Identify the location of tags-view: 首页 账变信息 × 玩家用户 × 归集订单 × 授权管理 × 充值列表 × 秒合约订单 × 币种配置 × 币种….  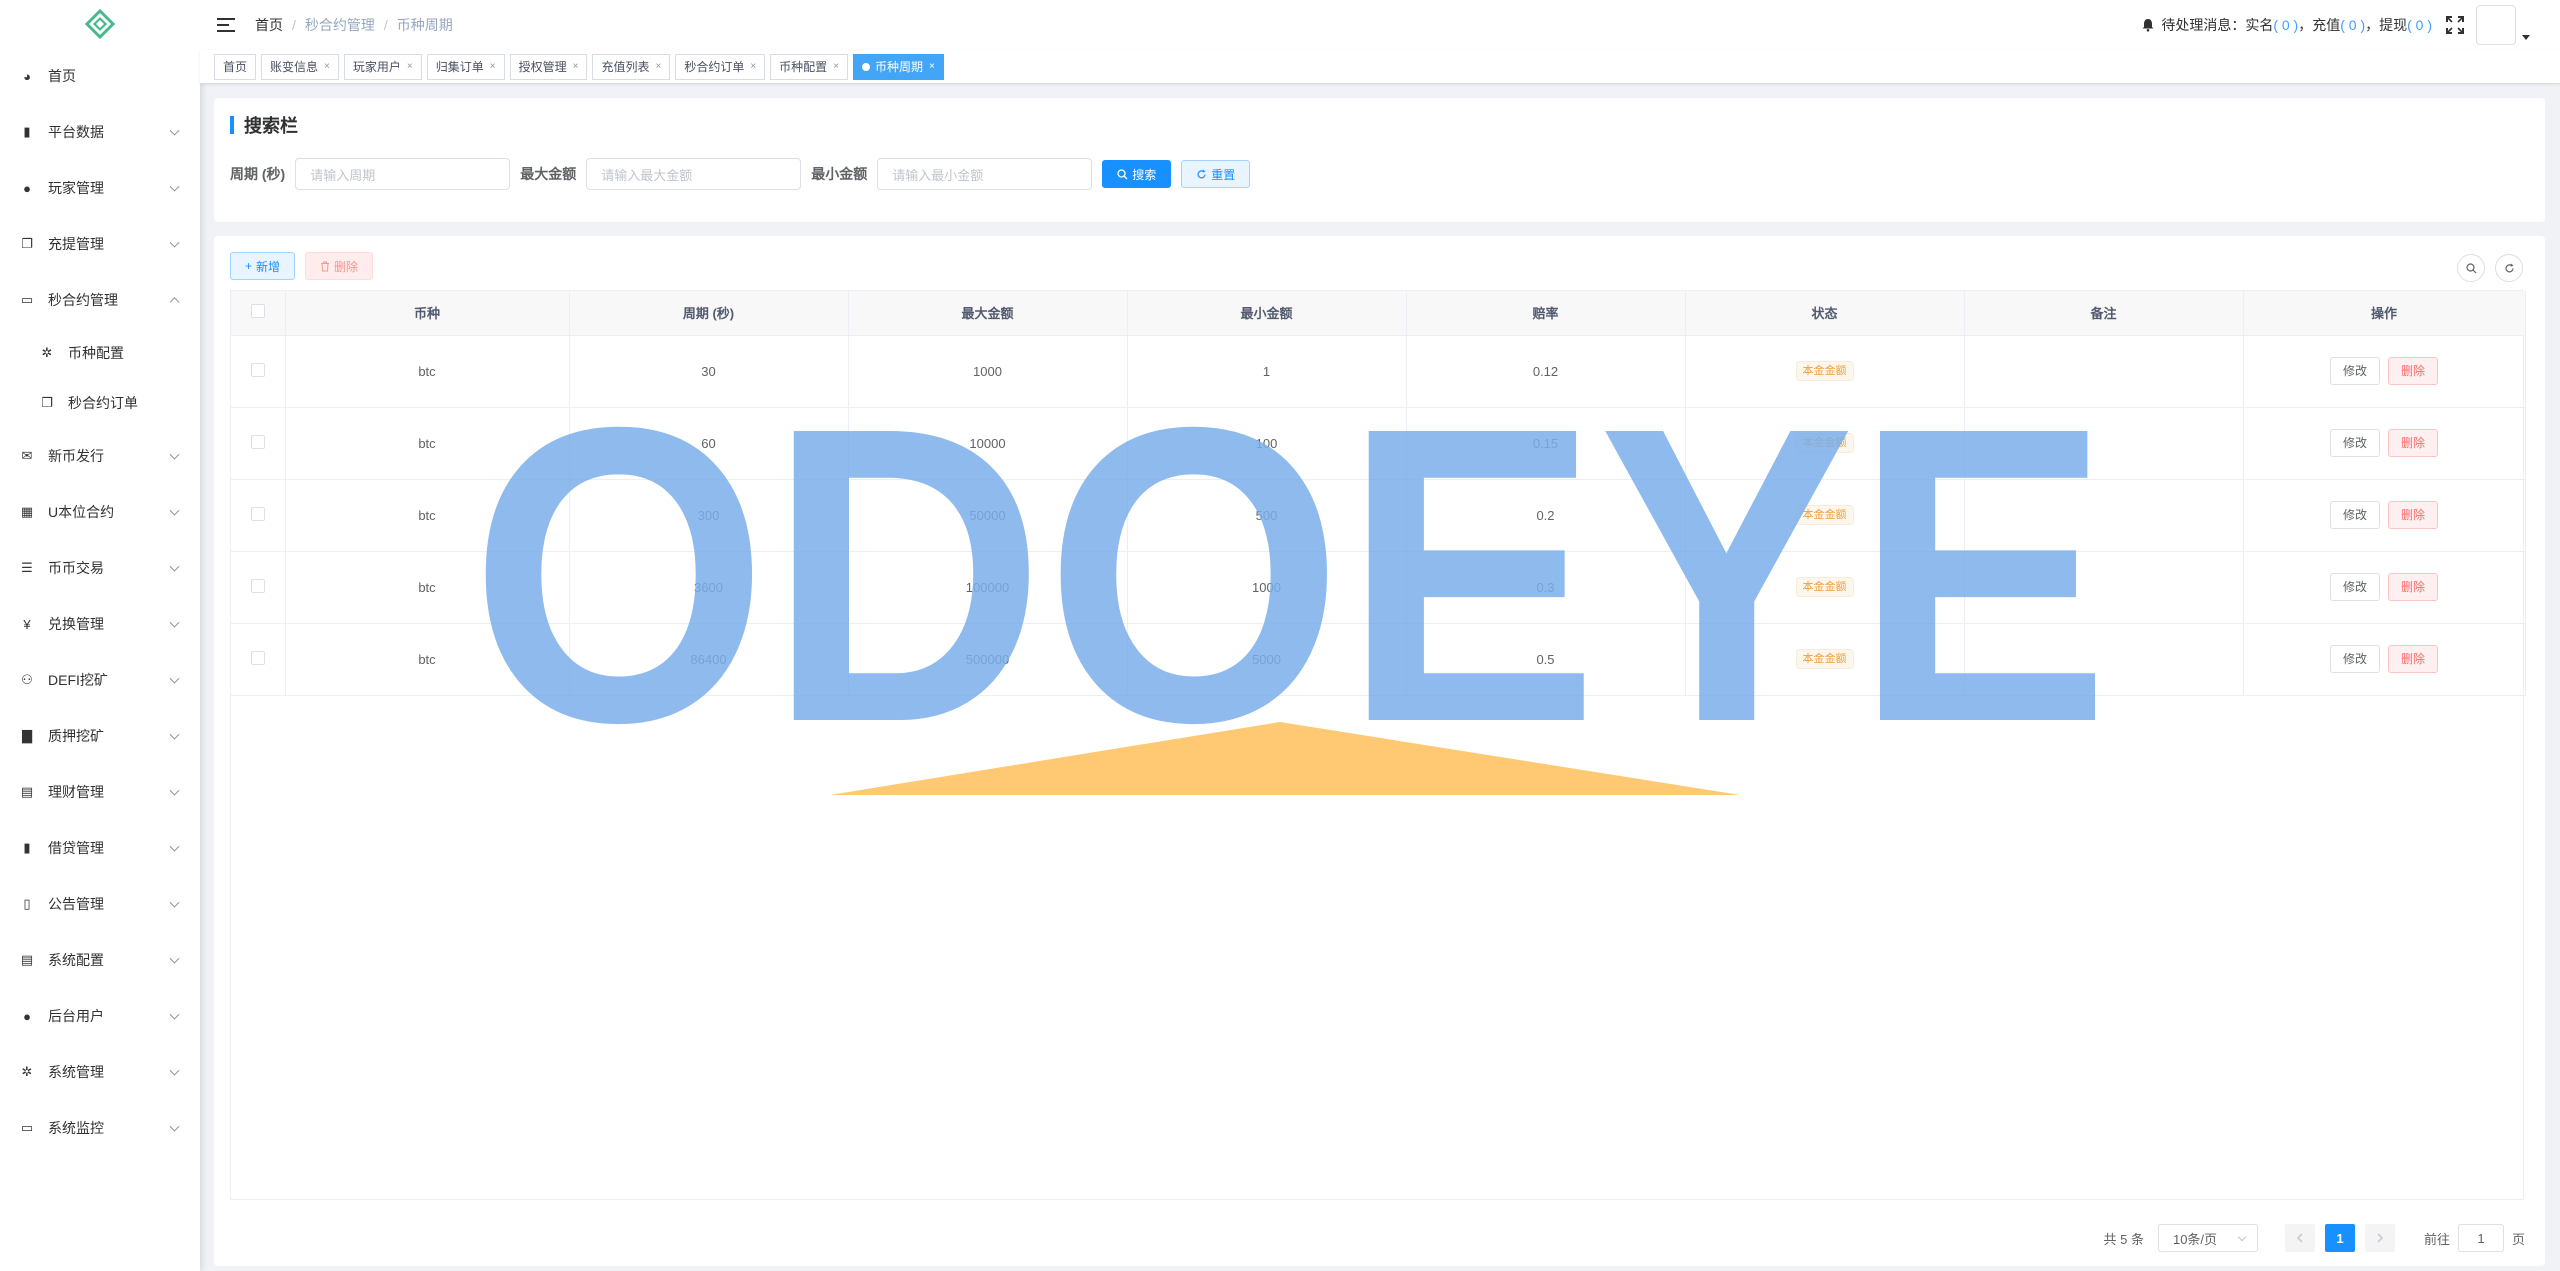
(1380, 67).